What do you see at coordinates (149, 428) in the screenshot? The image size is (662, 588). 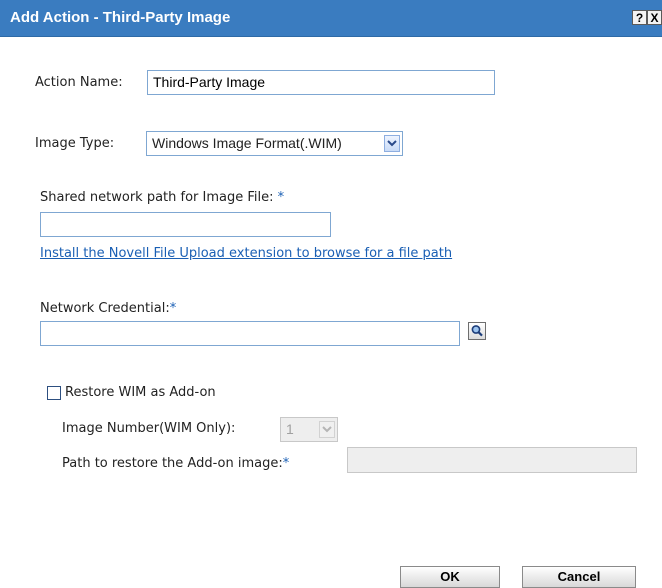 I see `image-number-label: Image Number(WIM Only):` at bounding box center [149, 428].